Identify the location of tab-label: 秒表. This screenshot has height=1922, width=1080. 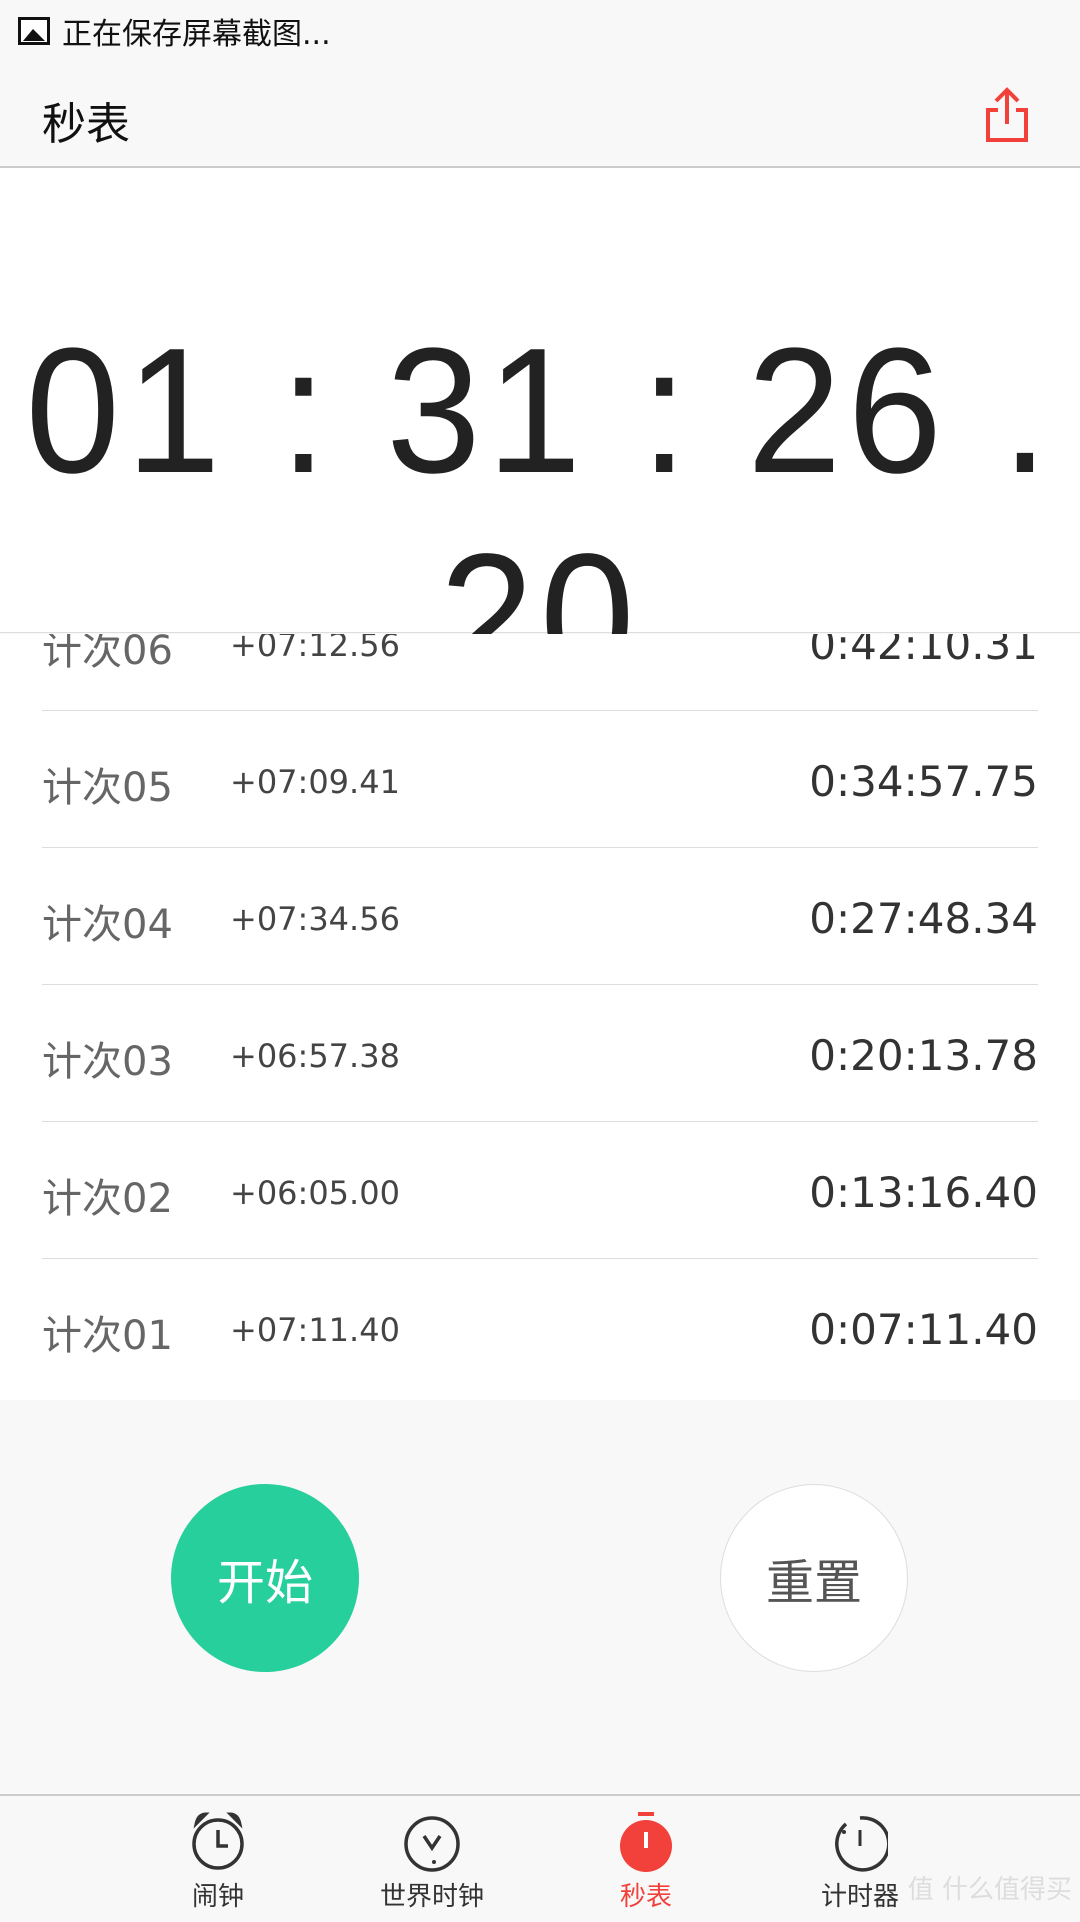
(645, 1897).